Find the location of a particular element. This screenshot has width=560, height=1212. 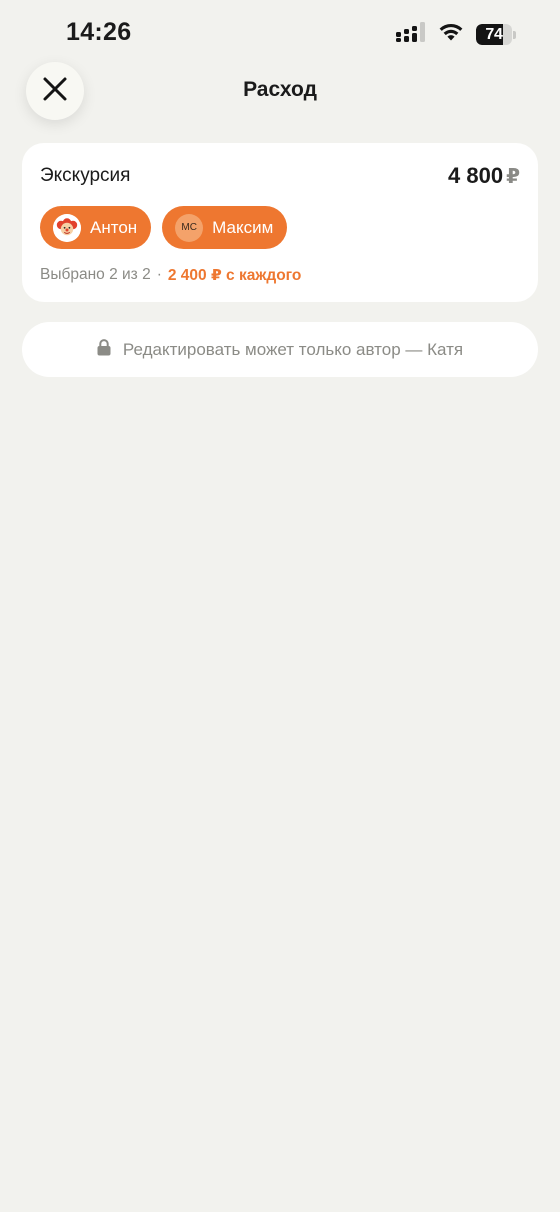

participant-name: Максим is located at coordinates (243, 227).